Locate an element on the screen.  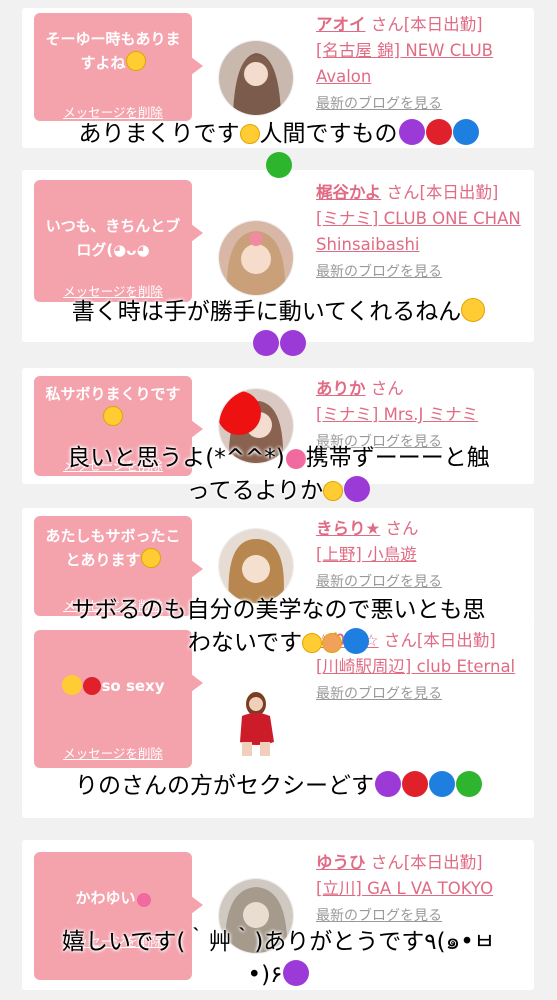
message-bubble: そーゆー時もありますよね メッセージを削除 is located at coordinates (118, 67).